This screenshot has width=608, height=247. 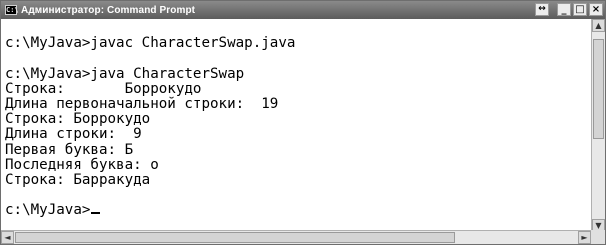 What do you see at coordinates (598, 237) in the screenshot?
I see `scrollbar-corner` at bounding box center [598, 237].